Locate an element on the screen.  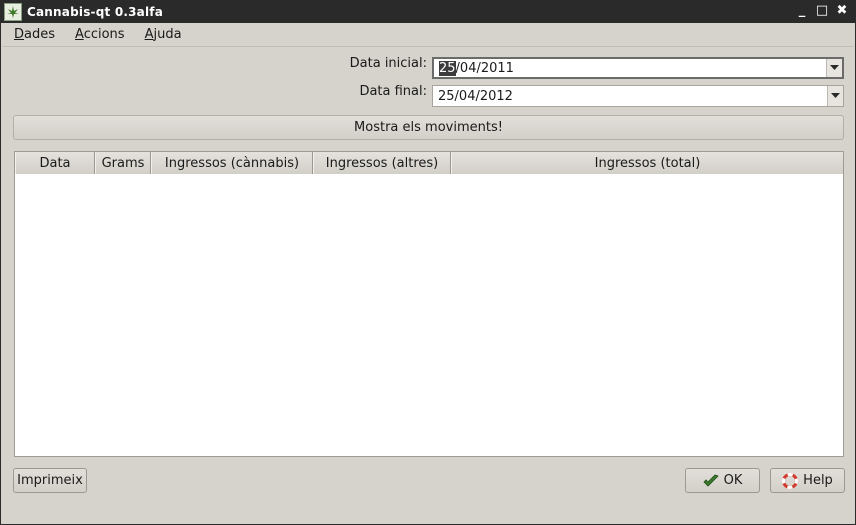
menu-ajuda: Ajuda is located at coordinates (161, 34).